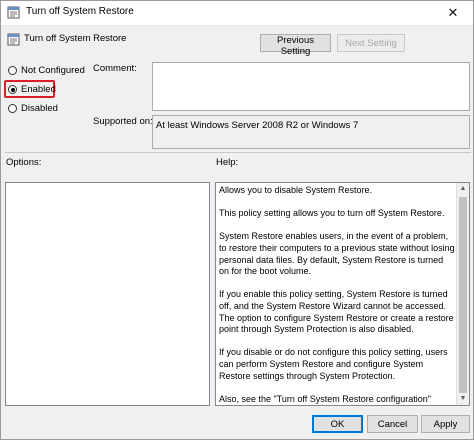 Image resolution: width=474 pixels, height=440 pixels. What do you see at coordinates (371, 43) in the screenshot?
I see `next-setting-button: Next Setting` at bounding box center [371, 43].